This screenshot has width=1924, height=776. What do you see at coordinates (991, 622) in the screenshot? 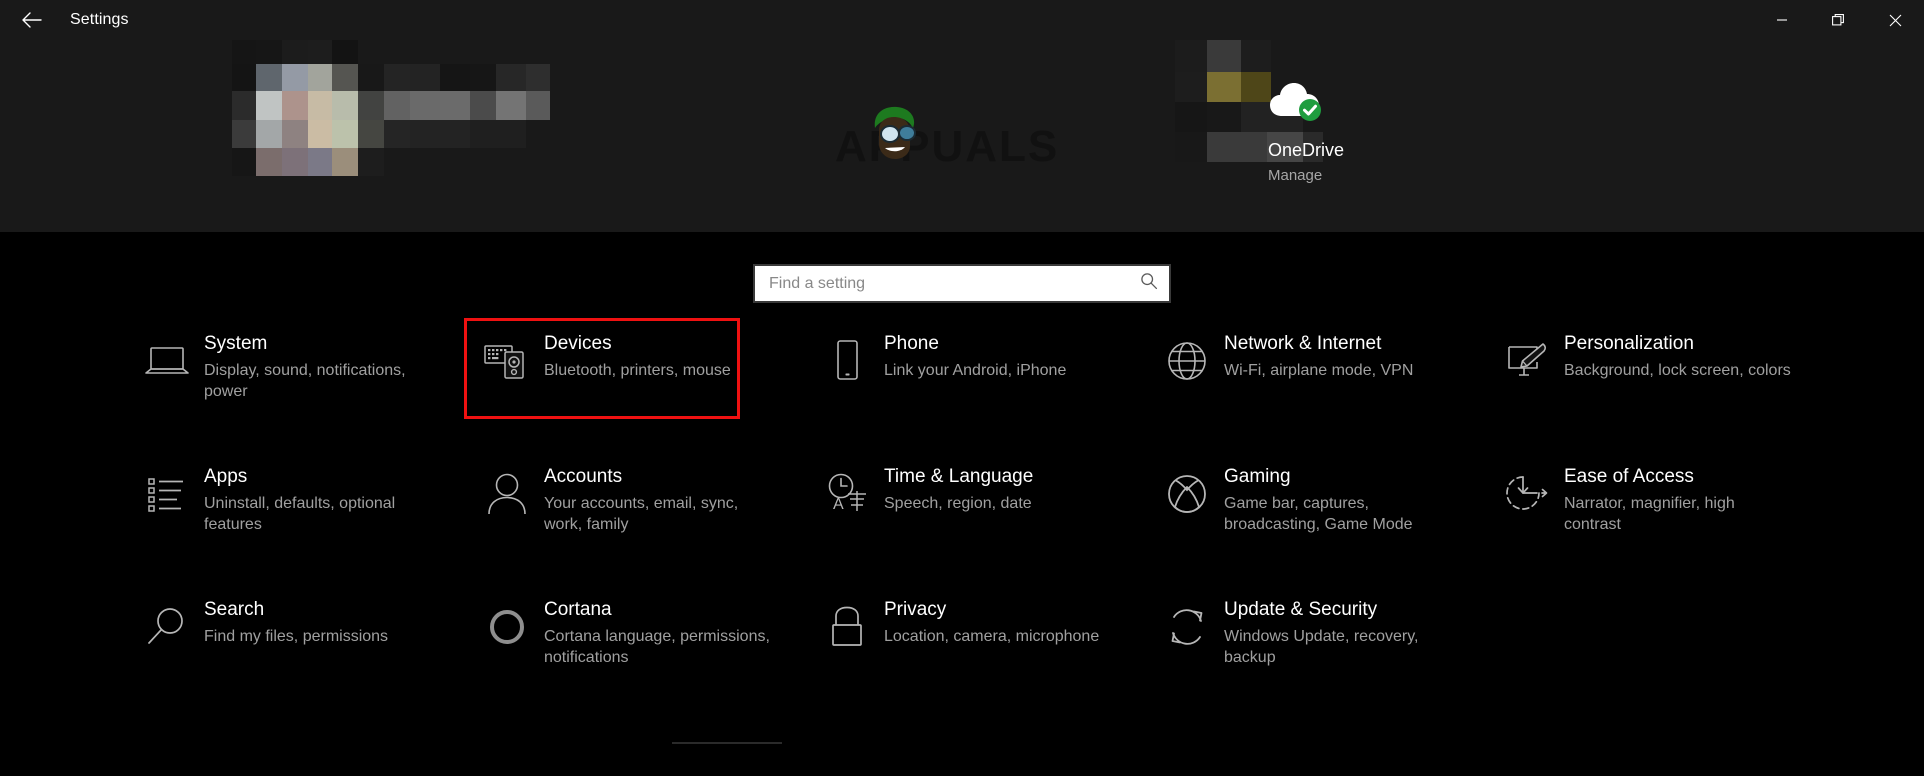
I see `tile-text: Privacy Location, camera, microphone` at bounding box center [991, 622].